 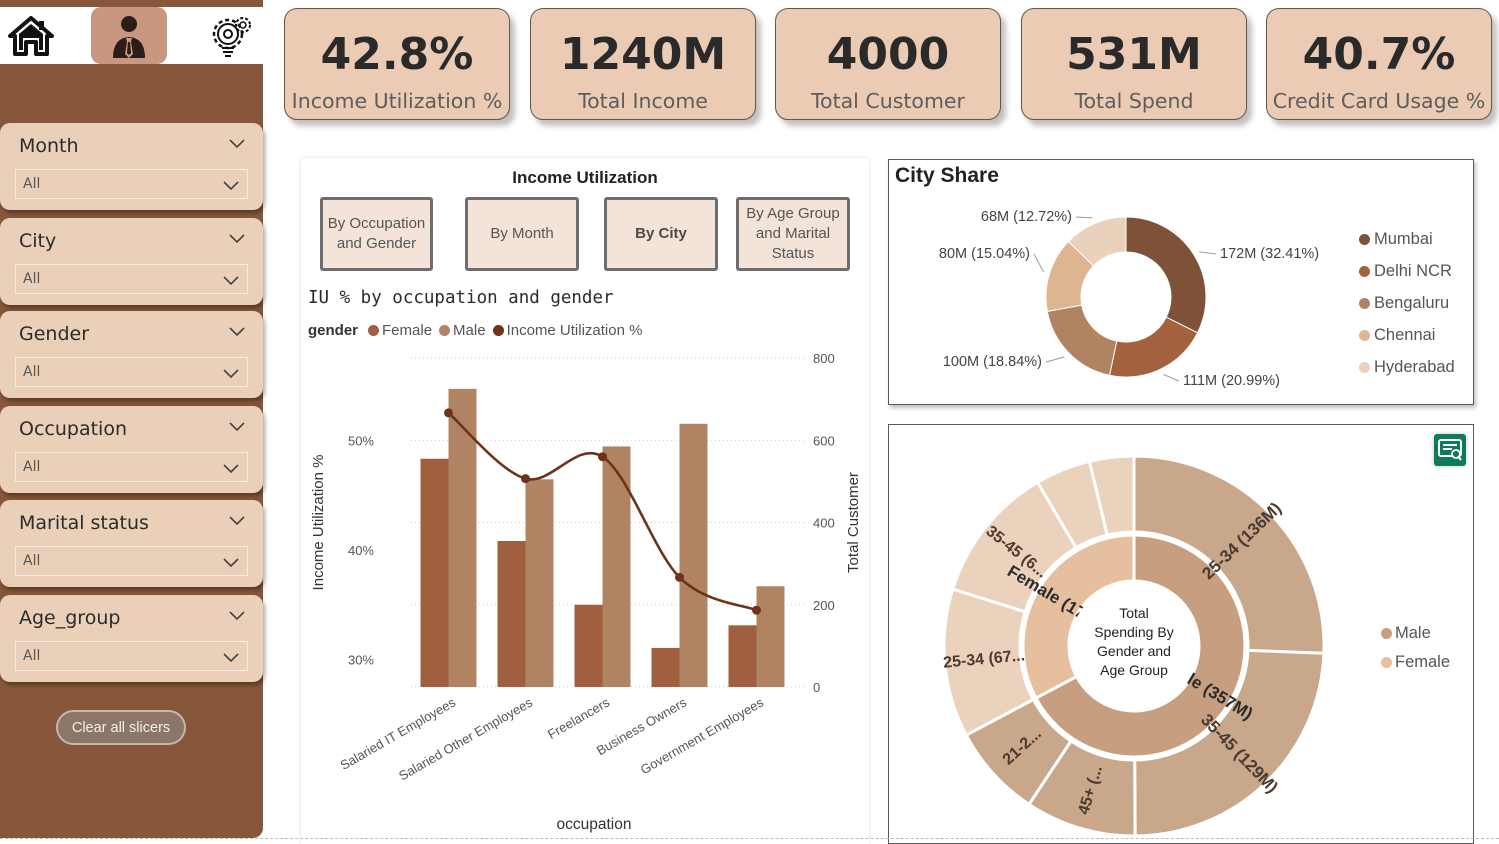 I want to click on slicer-title: Gender, so click(x=54, y=334).